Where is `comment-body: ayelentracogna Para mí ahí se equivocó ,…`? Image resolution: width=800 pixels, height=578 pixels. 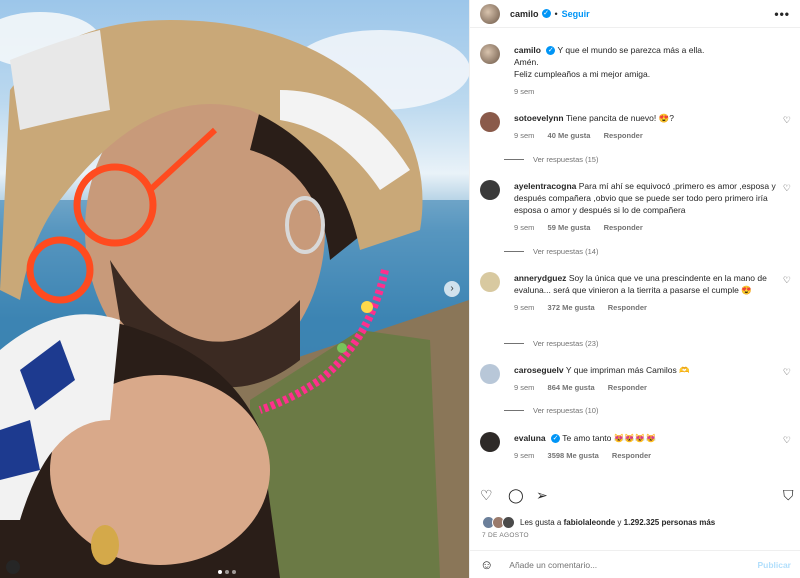
comment-body: ayelentracogna Para mí ahí se equivocó ,… is located at coordinates (646, 207).